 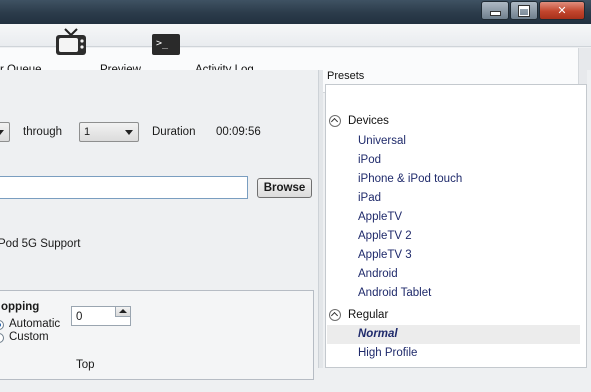 What do you see at coordinates (495, 10) in the screenshot?
I see `minimize-button` at bounding box center [495, 10].